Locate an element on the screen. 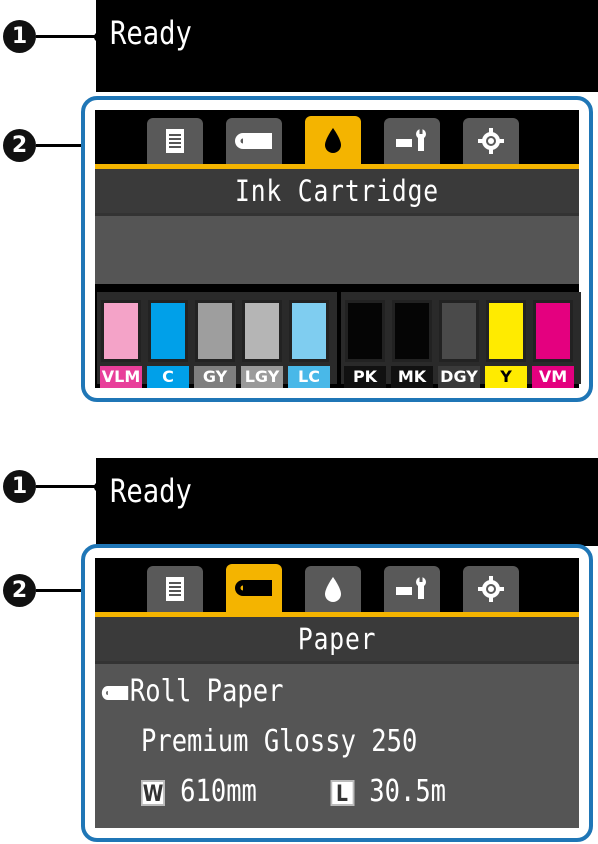 The height and width of the screenshot is (844, 598). length-value: 30.5m is located at coordinates (408, 791).